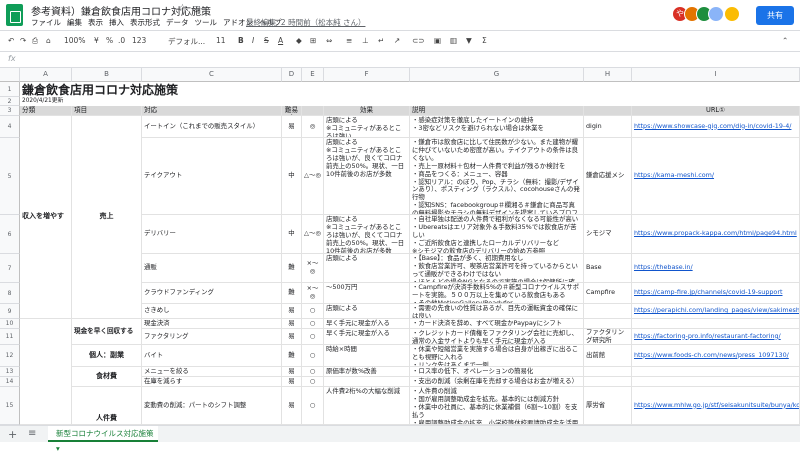  Describe the element at coordinates (292, 111) in the screenshot. I see `header-cell: 難易度` at that location.